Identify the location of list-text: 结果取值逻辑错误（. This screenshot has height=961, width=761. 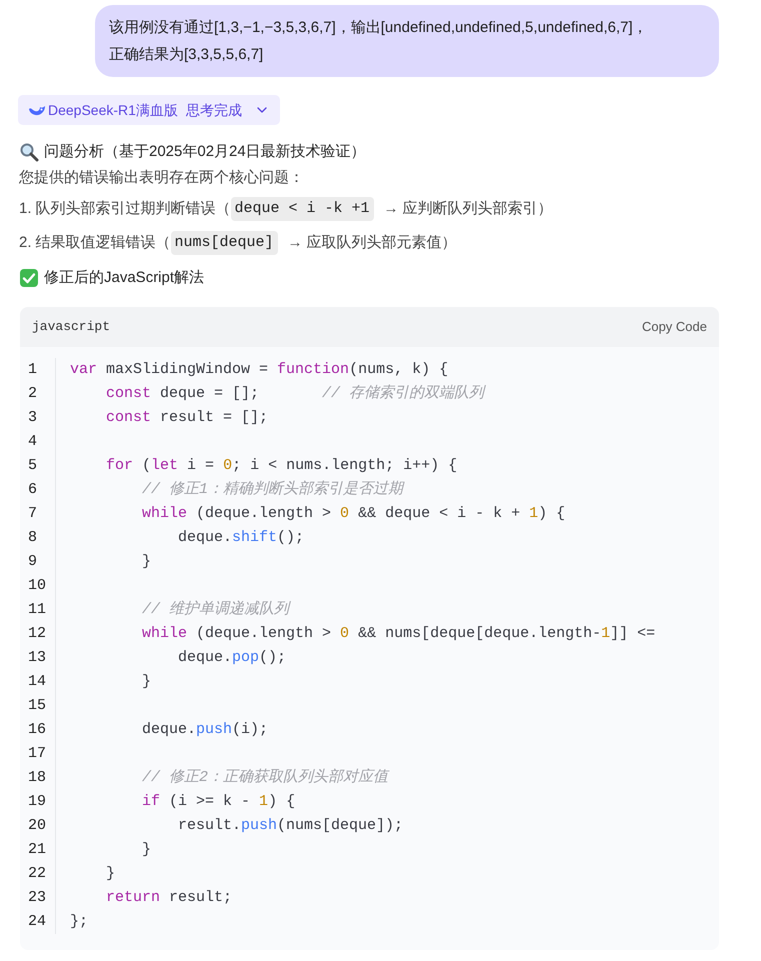
(103, 242).